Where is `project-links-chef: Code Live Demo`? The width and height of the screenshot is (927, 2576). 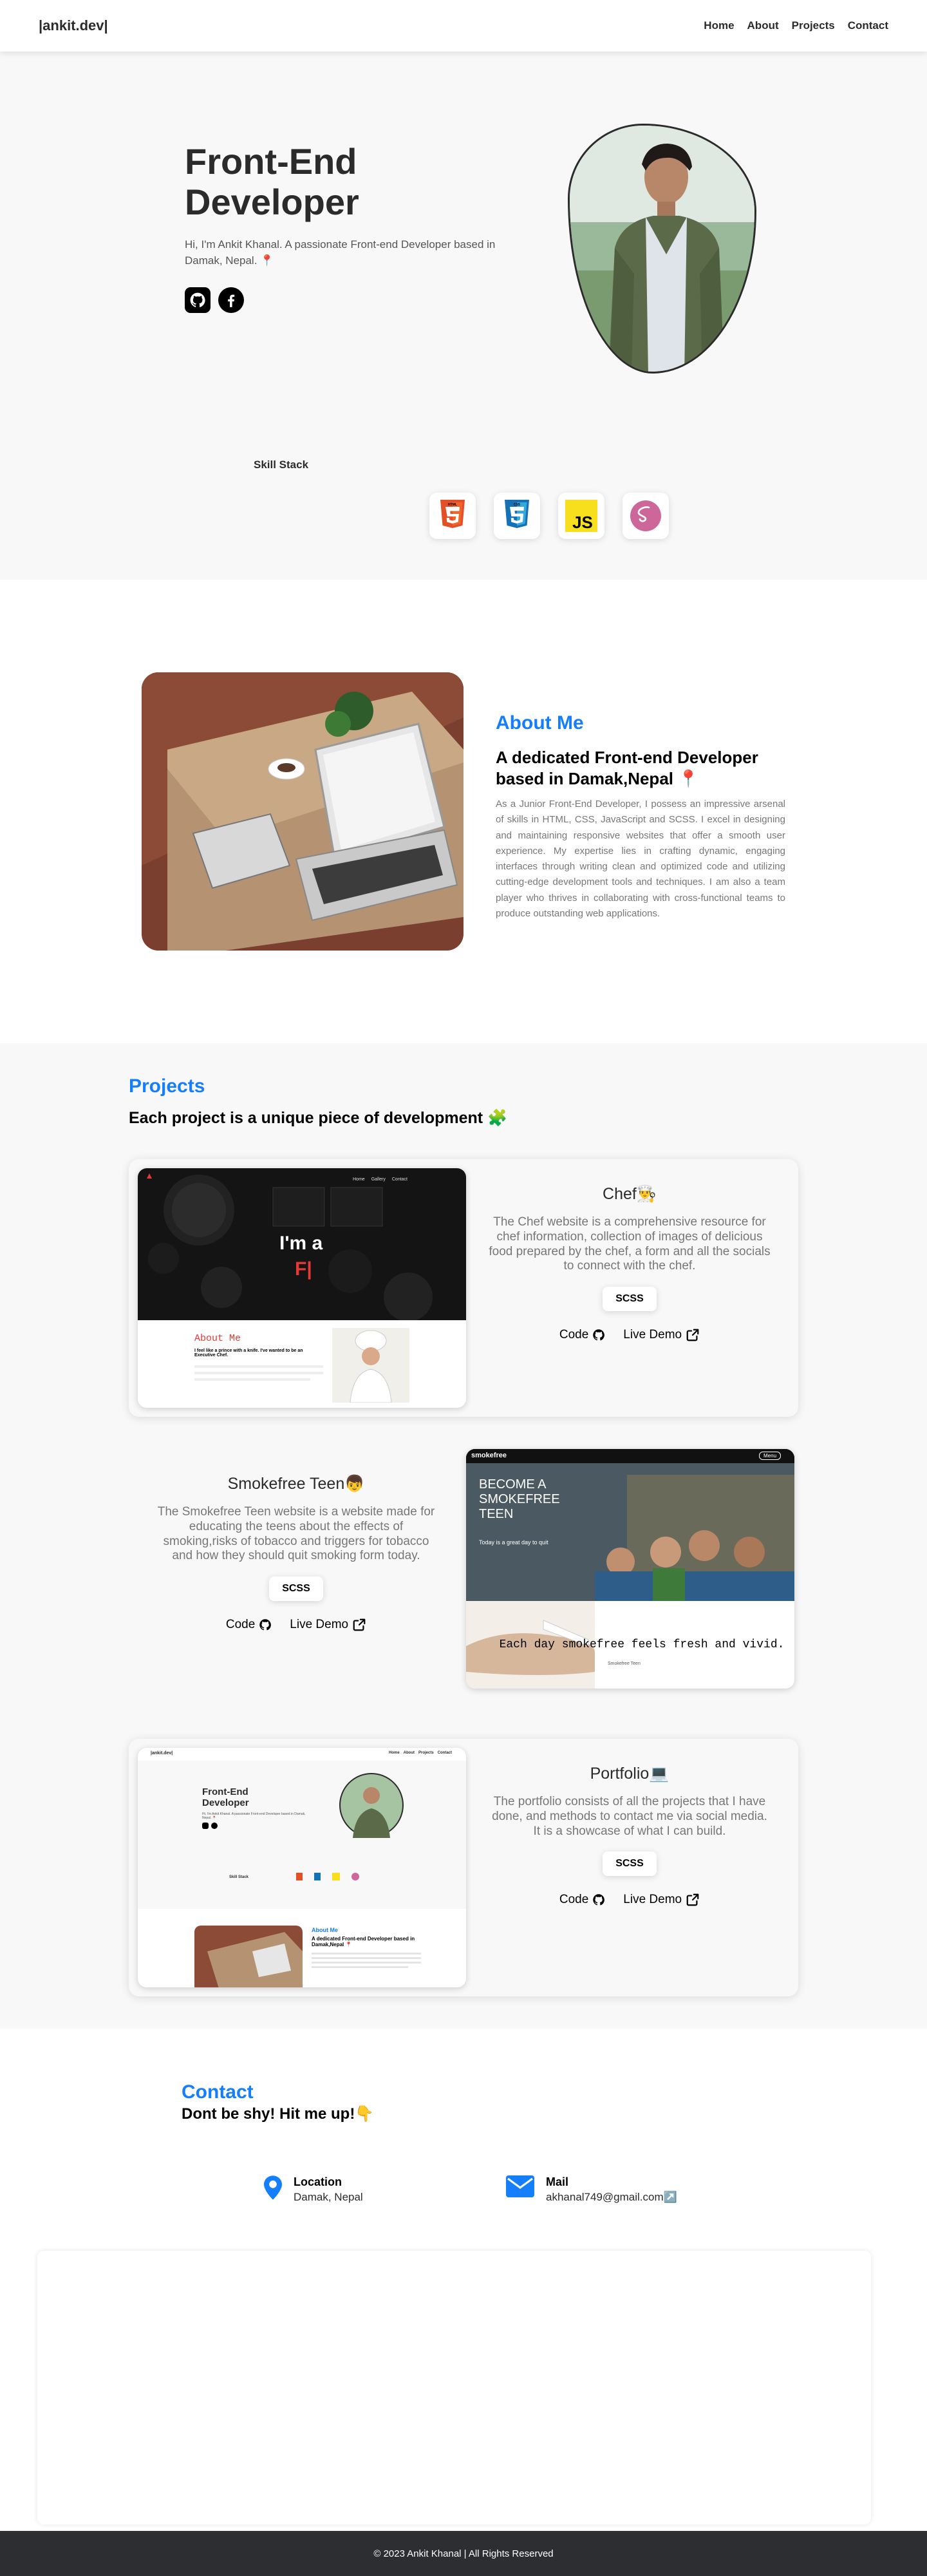
project-links-chef: Code Live Demo is located at coordinates (630, 1335).